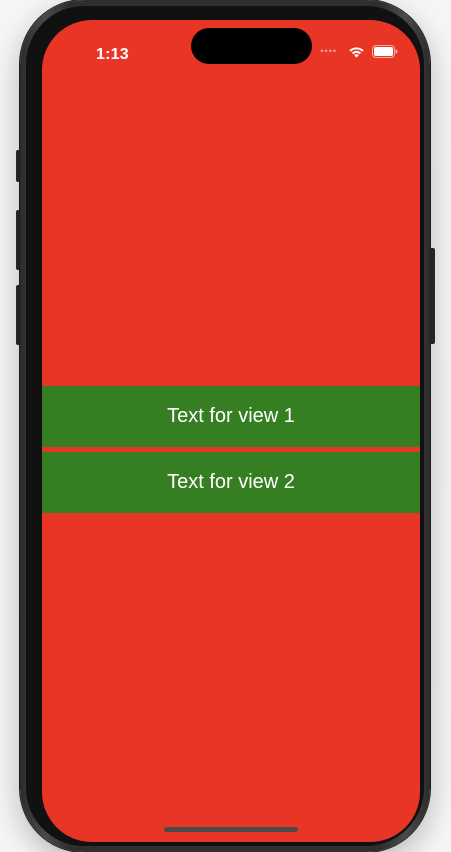 Image resolution: width=451 pixels, height=852 pixels. I want to click on view-1: Text for view 1, so click(231, 416).